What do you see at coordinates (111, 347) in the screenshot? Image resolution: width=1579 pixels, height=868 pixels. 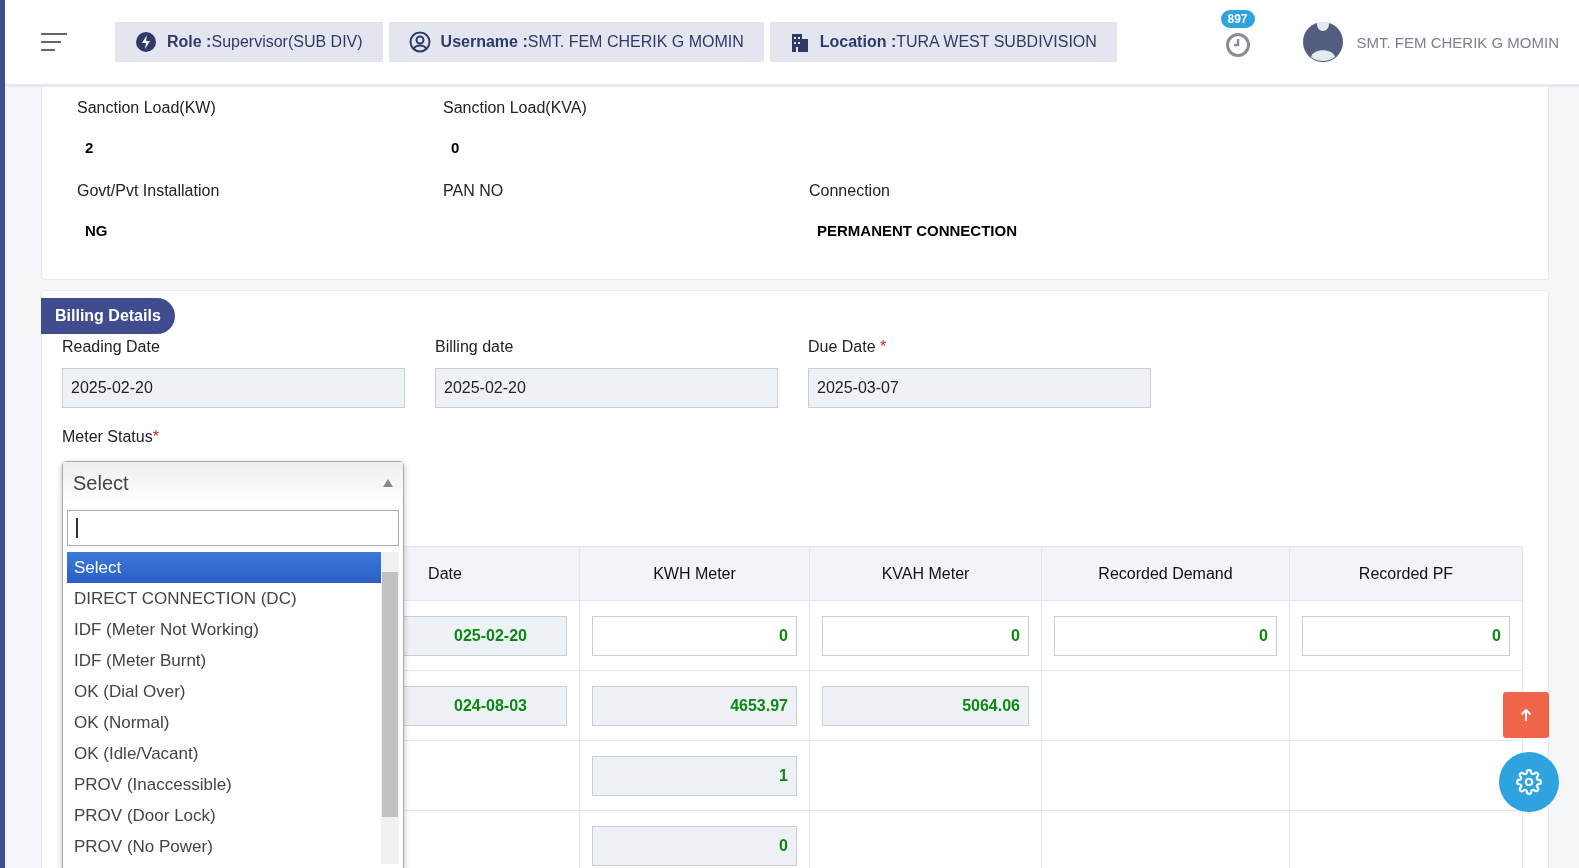 I see `field-label: Reading Date` at bounding box center [111, 347].